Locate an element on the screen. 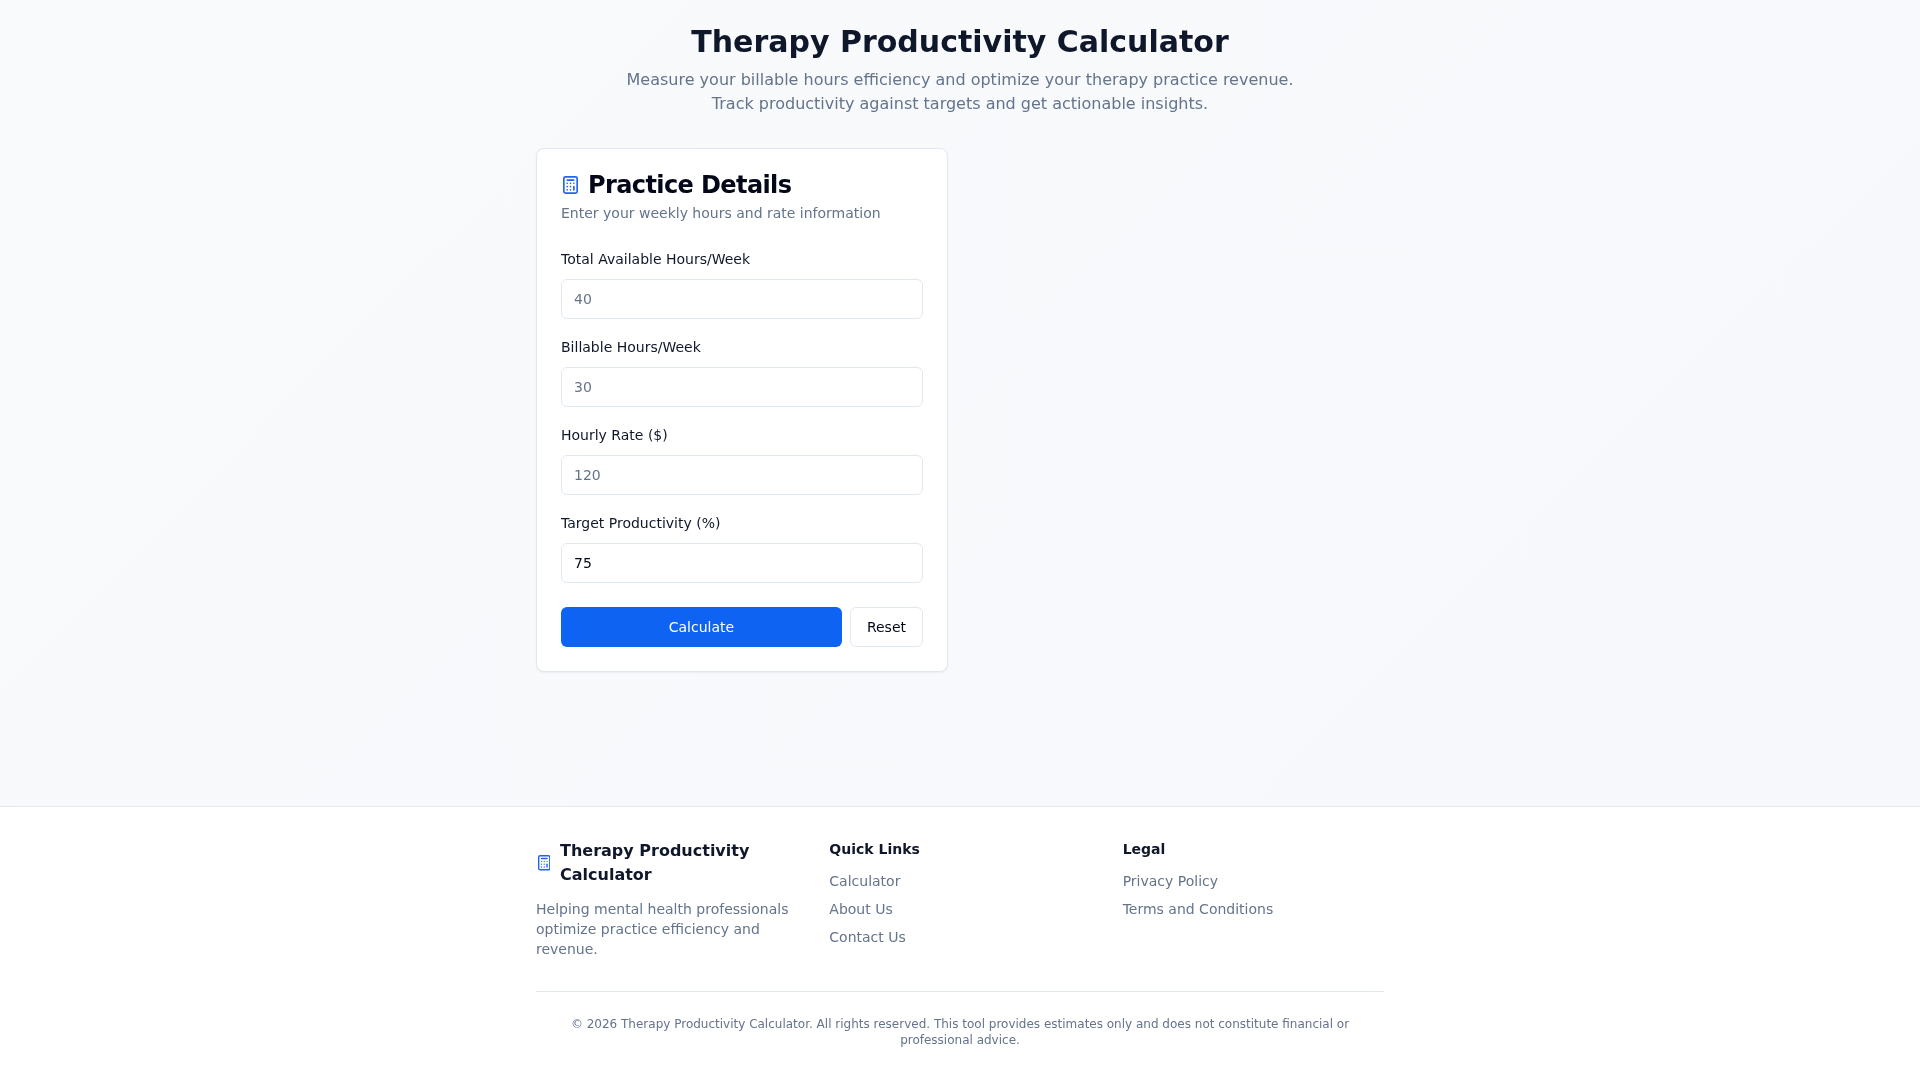  input-field: 40 is located at coordinates (742, 299).